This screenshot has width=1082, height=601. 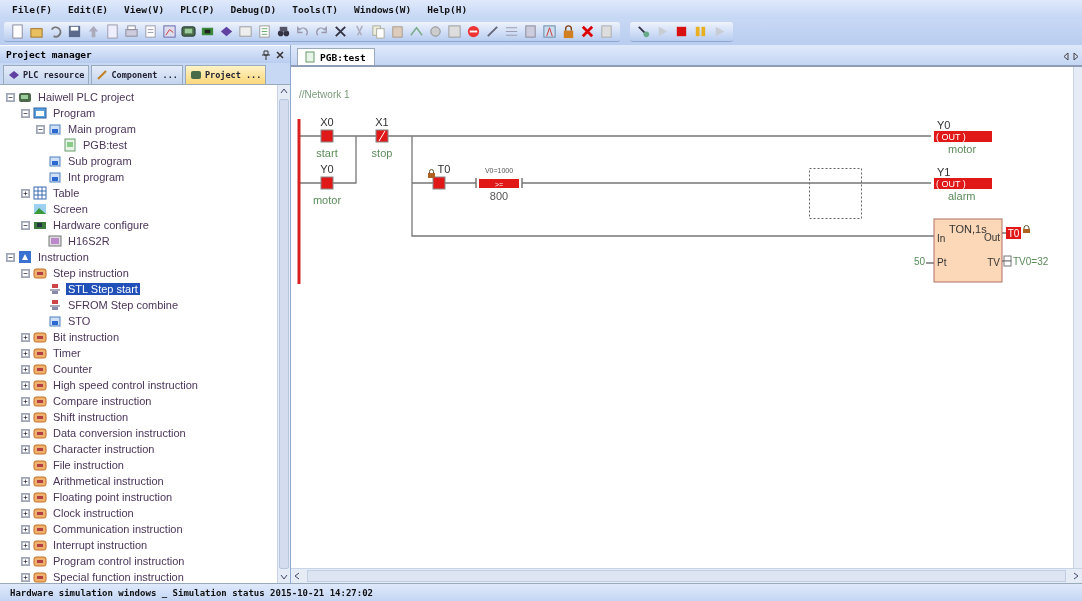 What do you see at coordinates (324, 94) in the screenshot?
I see `network-title: //Network 1` at bounding box center [324, 94].